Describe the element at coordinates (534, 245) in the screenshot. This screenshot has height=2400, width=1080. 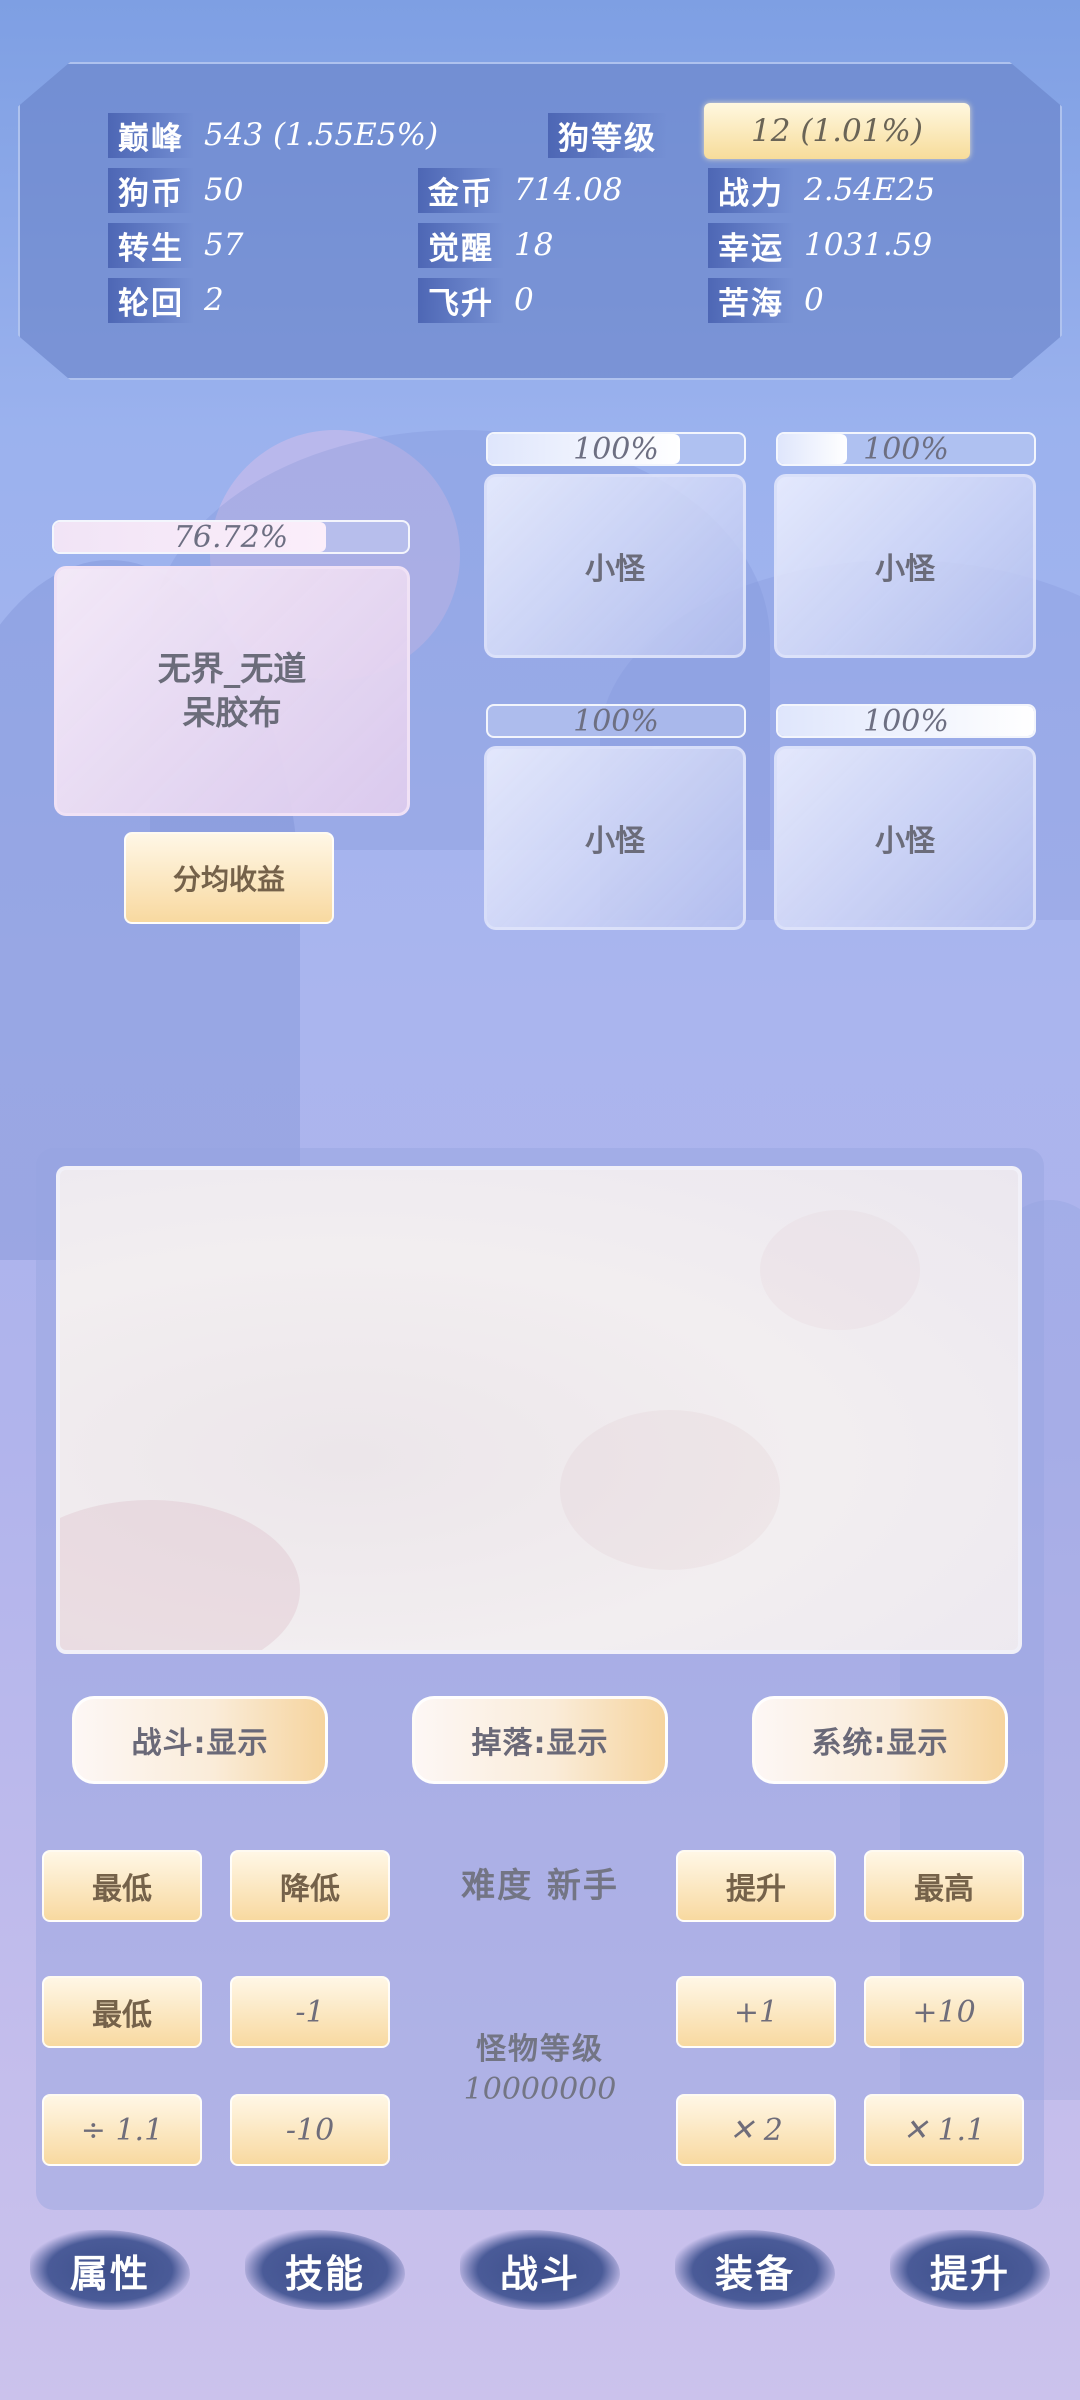
I see `stat-value: 18` at that location.